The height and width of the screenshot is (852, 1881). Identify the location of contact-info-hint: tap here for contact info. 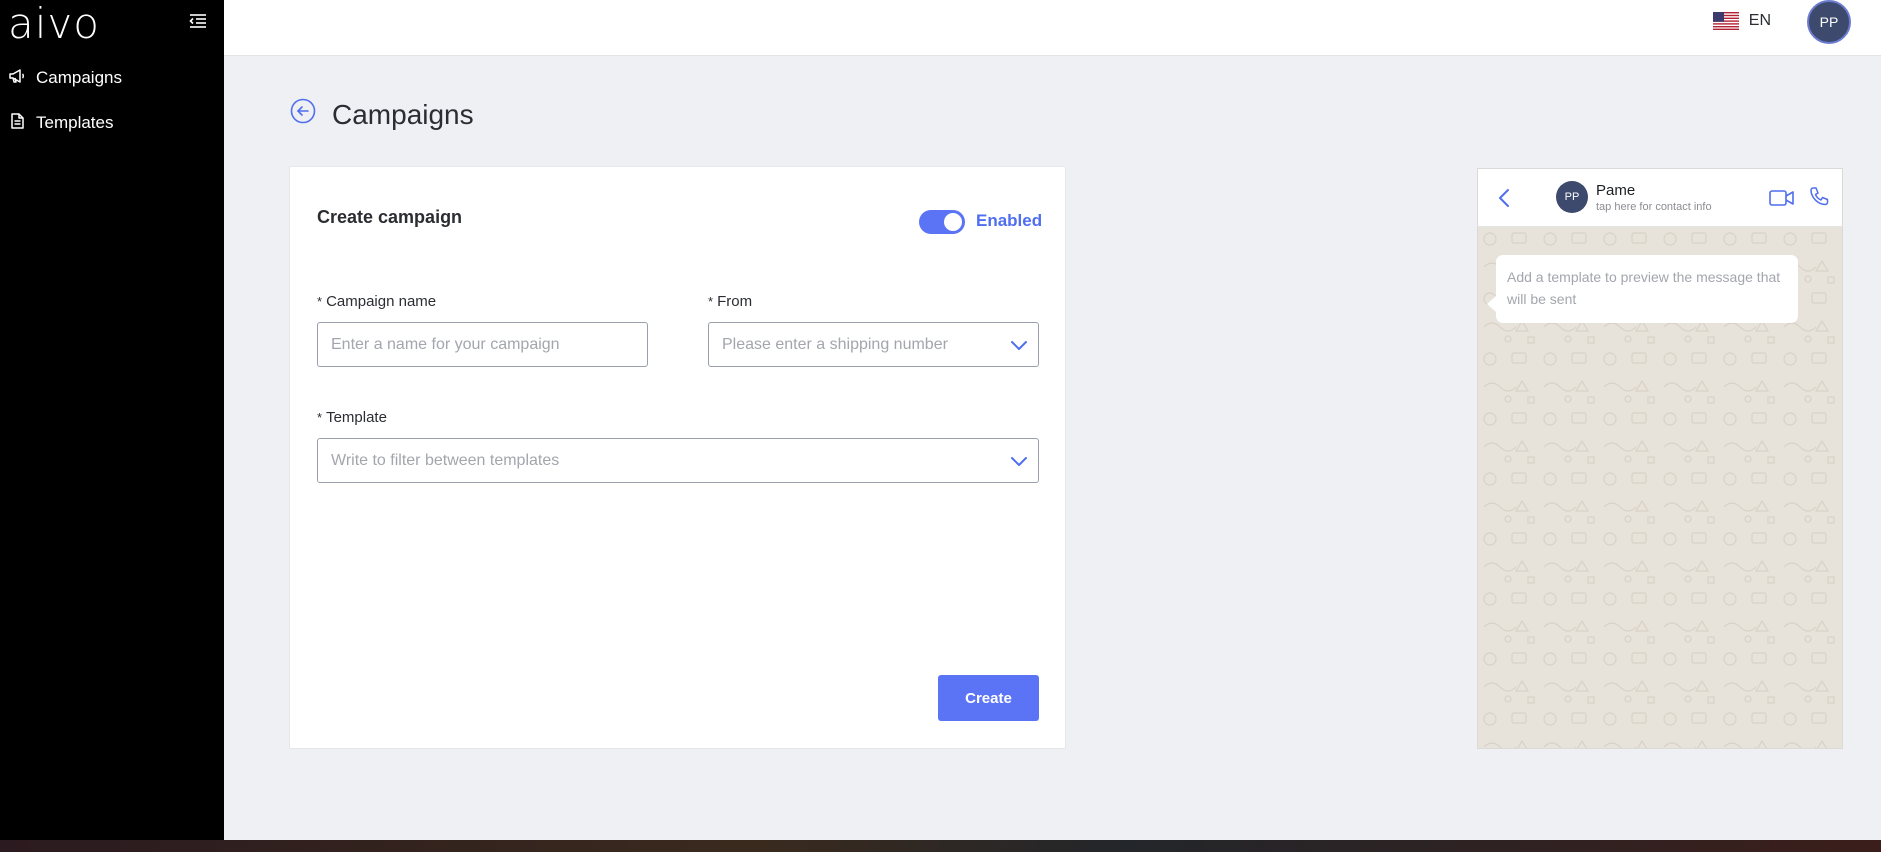
(1654, 207).